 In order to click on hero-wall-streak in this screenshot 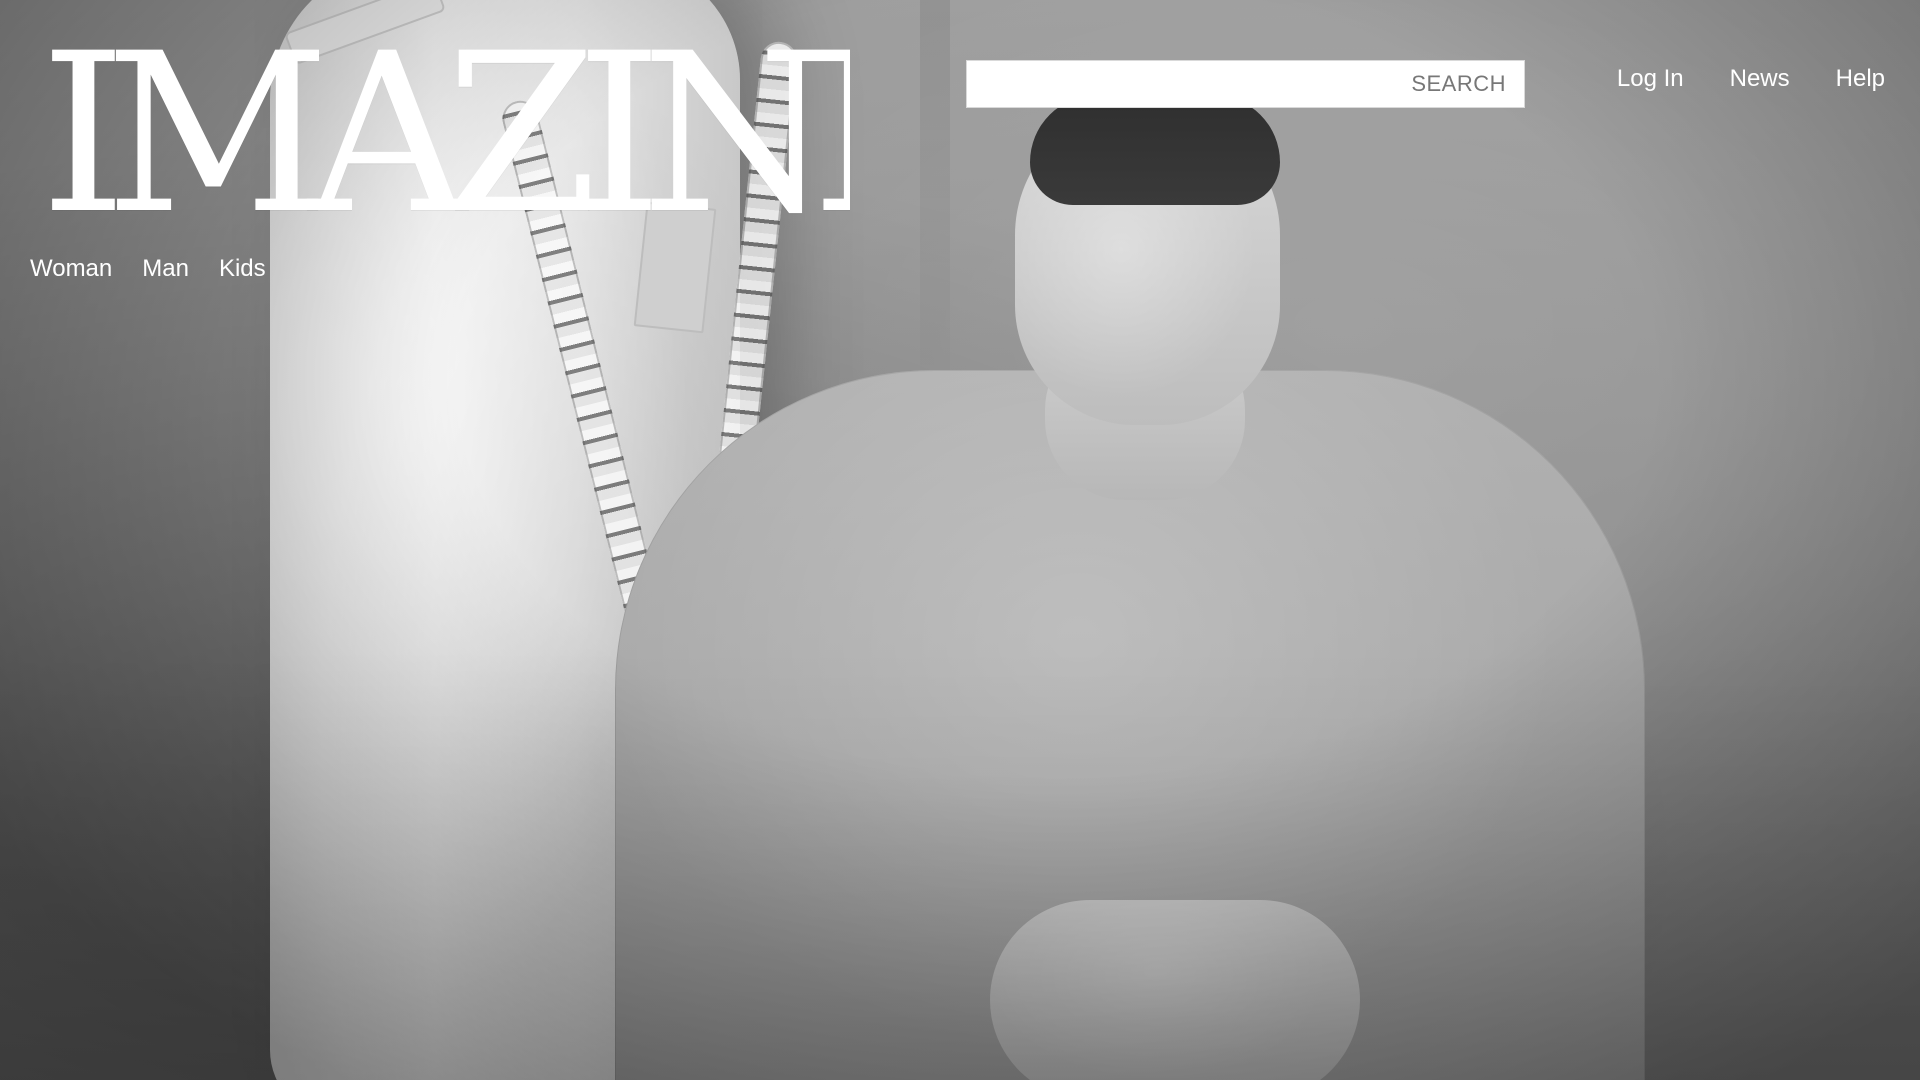, I will do `click(935, 210)`.